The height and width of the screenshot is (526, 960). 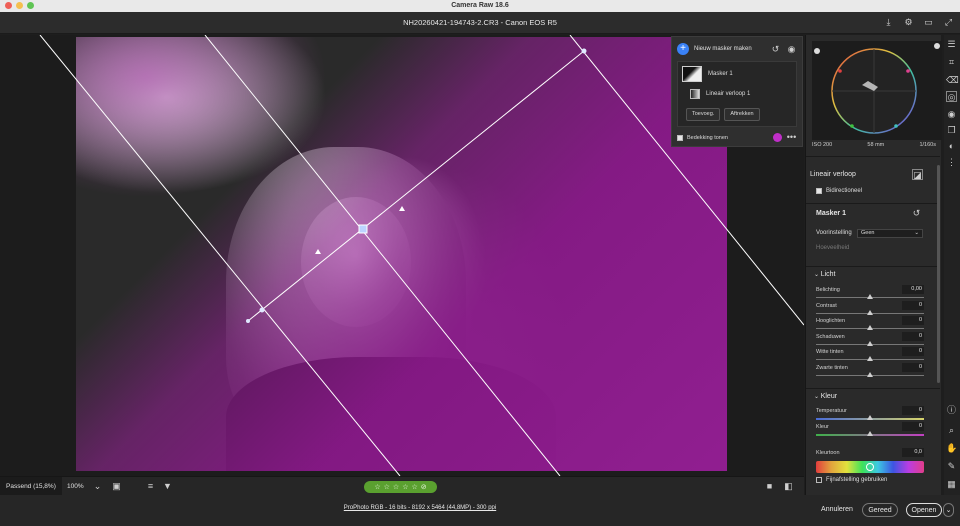 What do you see at coordinates (871, 414) in the screenshot?
I see `temperature-slider: Temperatuur 0` at bounding box center [871, 414].